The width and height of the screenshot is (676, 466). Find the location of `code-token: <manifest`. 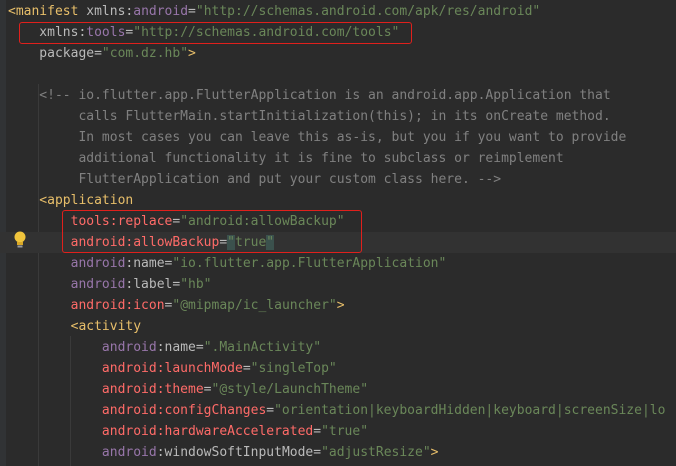

code-token: <manifest is located at coordinates (47, 11).